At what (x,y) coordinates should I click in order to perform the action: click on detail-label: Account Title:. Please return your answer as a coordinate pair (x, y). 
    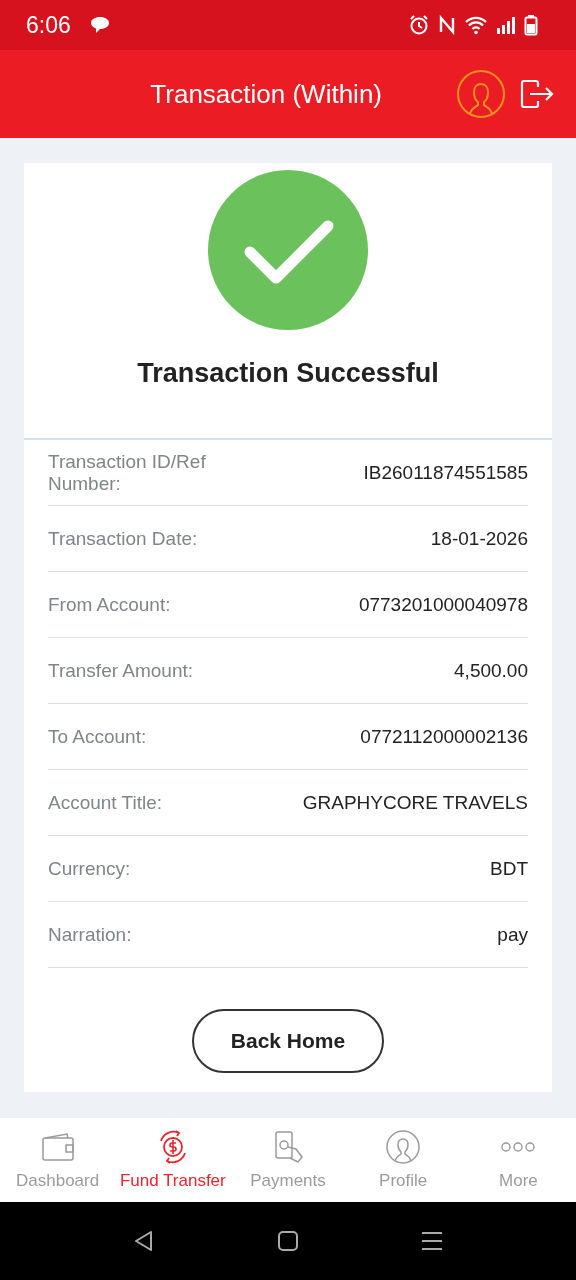
    Looking at the image, I should click on (105, 802).